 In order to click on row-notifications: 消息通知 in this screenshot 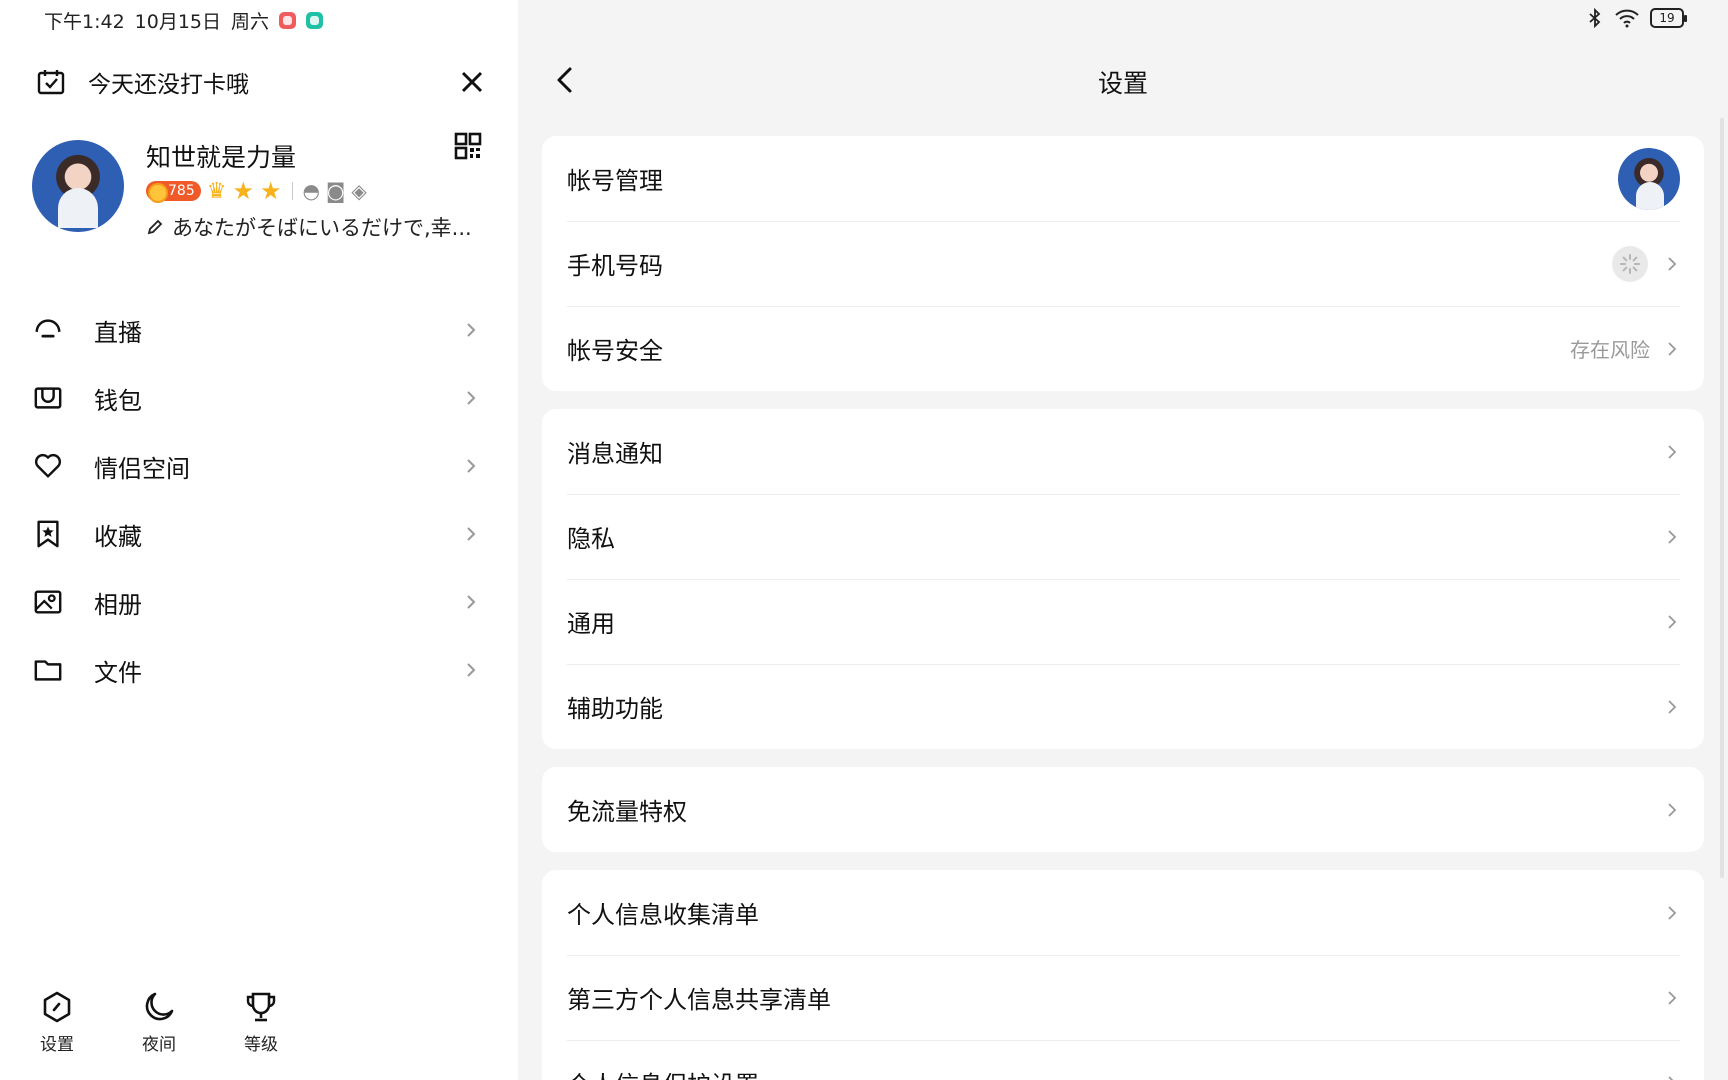, I will do `click(1123, 451)`.